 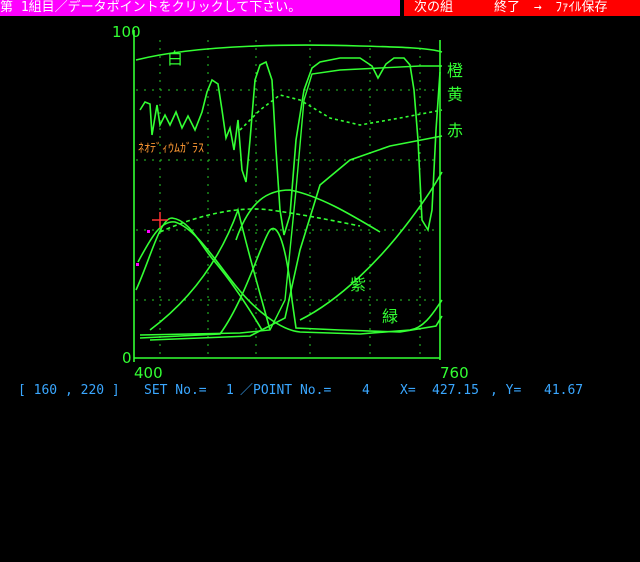 What do you see at coordinates (358, 284) in the screenshot?
I see `label-purple: 紫` at bounding box center [358, 284].